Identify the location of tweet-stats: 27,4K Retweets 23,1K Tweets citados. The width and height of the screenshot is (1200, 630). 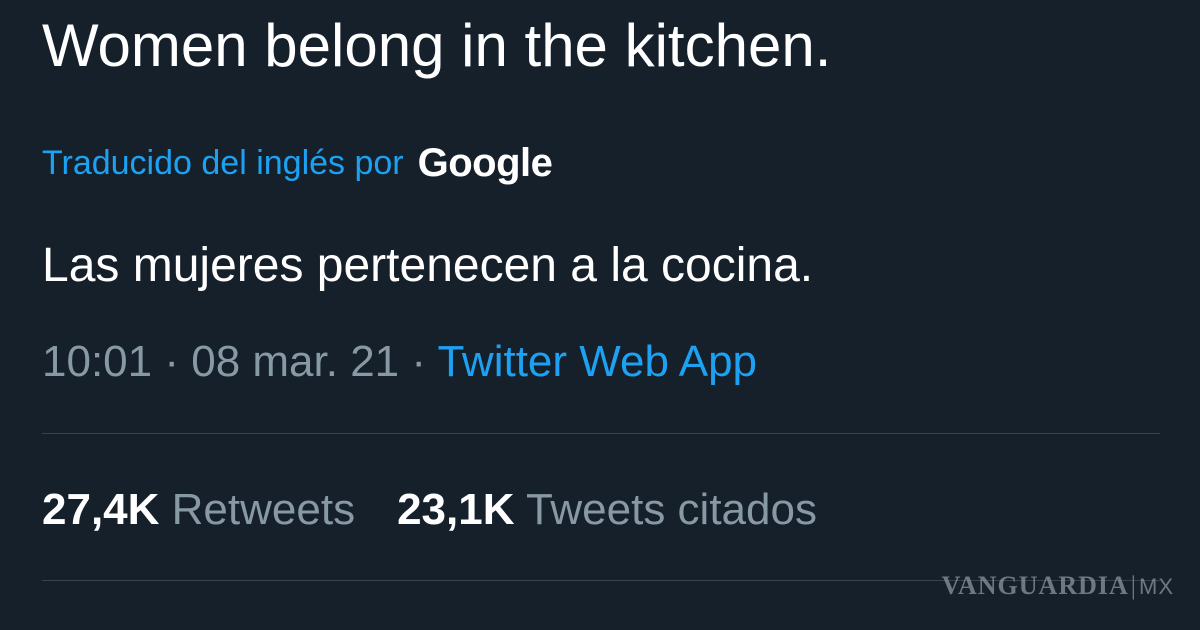
(450, 510).